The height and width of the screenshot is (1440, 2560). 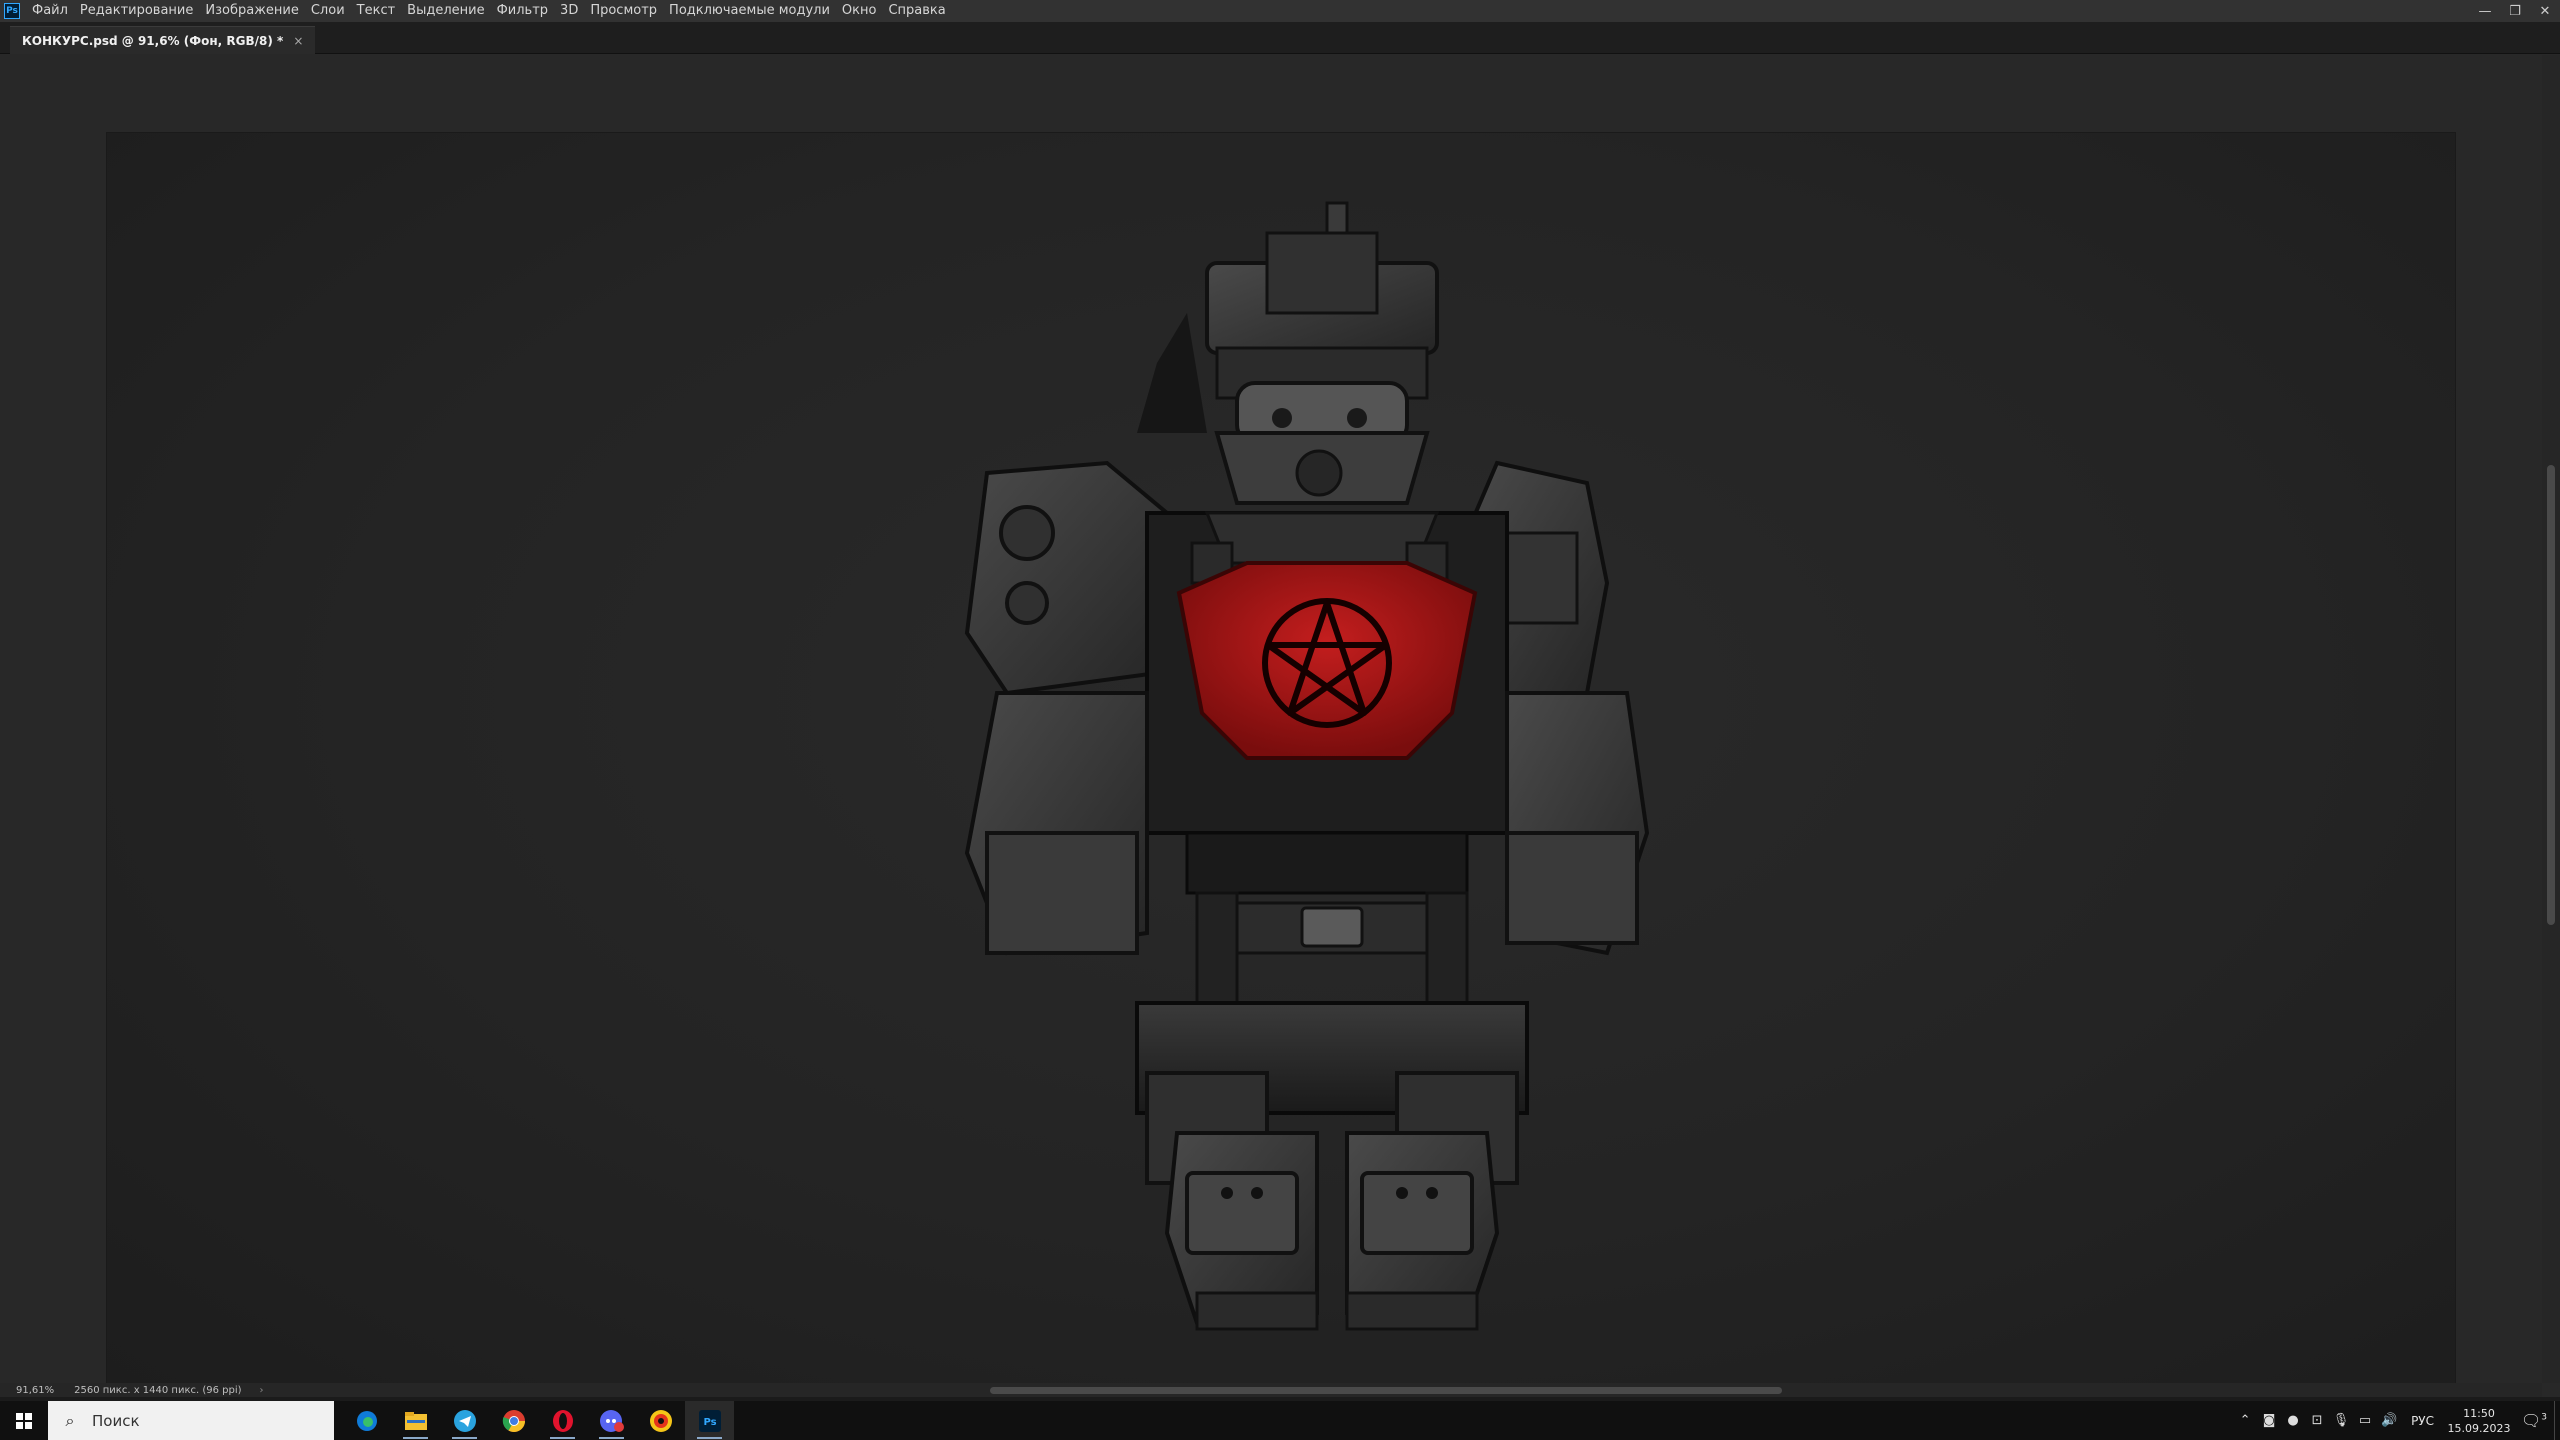 I want to click on menu-plugins: Подключаемые модули, so click(x=749, y=11).